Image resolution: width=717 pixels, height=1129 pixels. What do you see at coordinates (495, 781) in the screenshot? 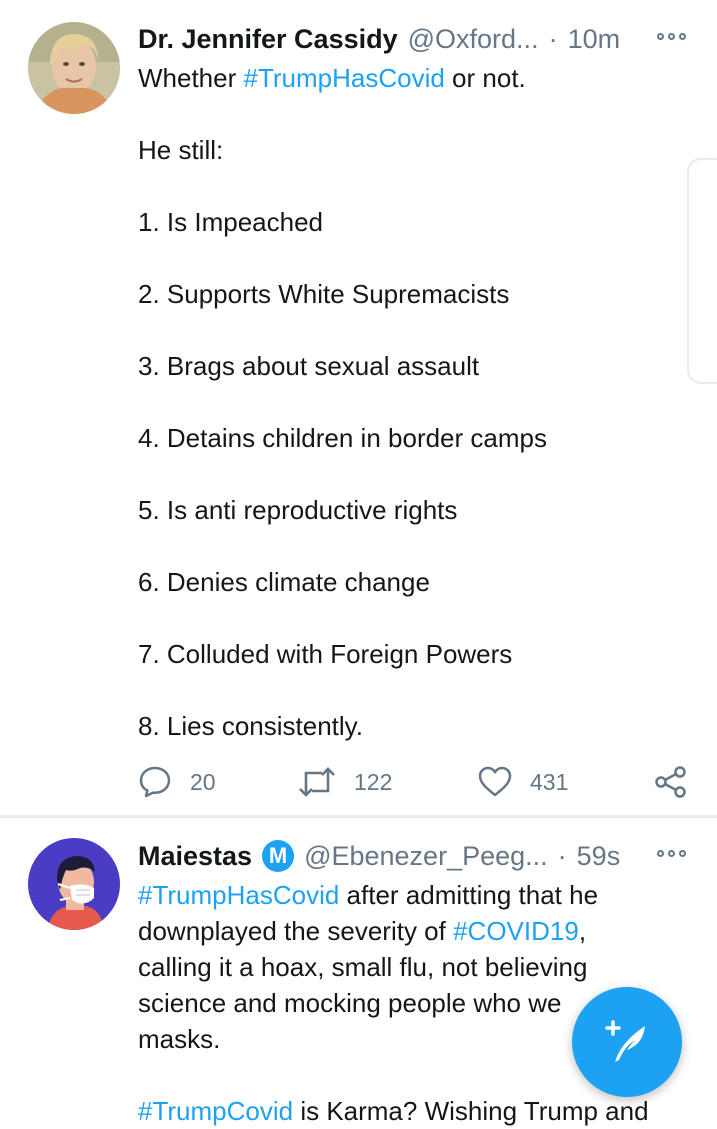
I see `like-icon` at bounding box center [495, 781].